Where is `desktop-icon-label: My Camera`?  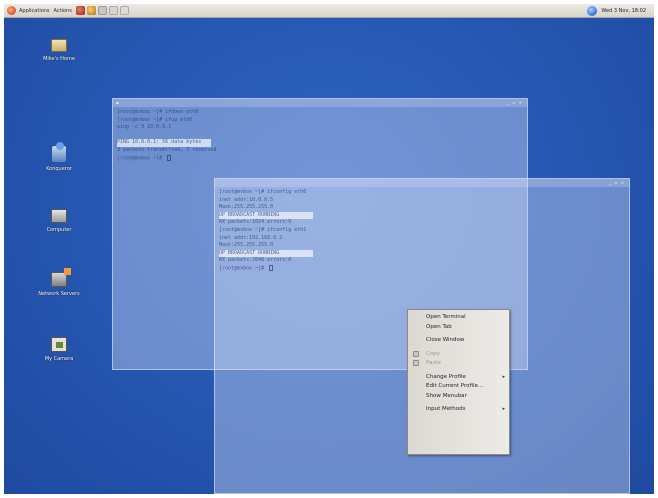 desktop-icon-label: My Camera is located at coordinates (59, 359).